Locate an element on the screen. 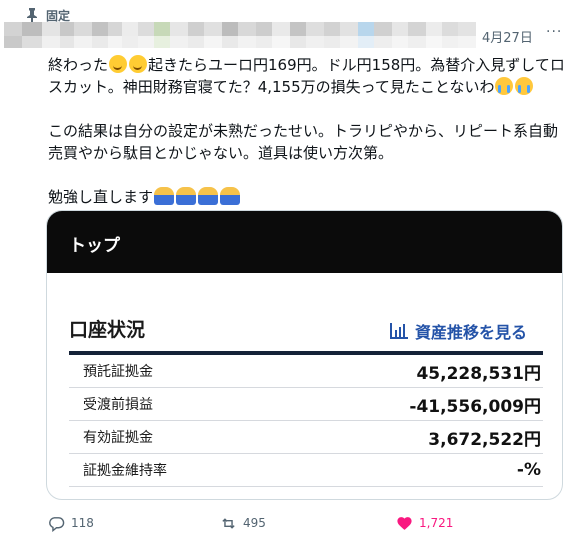 The height and width of the screenshot is (547, 584). bar-chart-icon is located at coordinates (399, 331).